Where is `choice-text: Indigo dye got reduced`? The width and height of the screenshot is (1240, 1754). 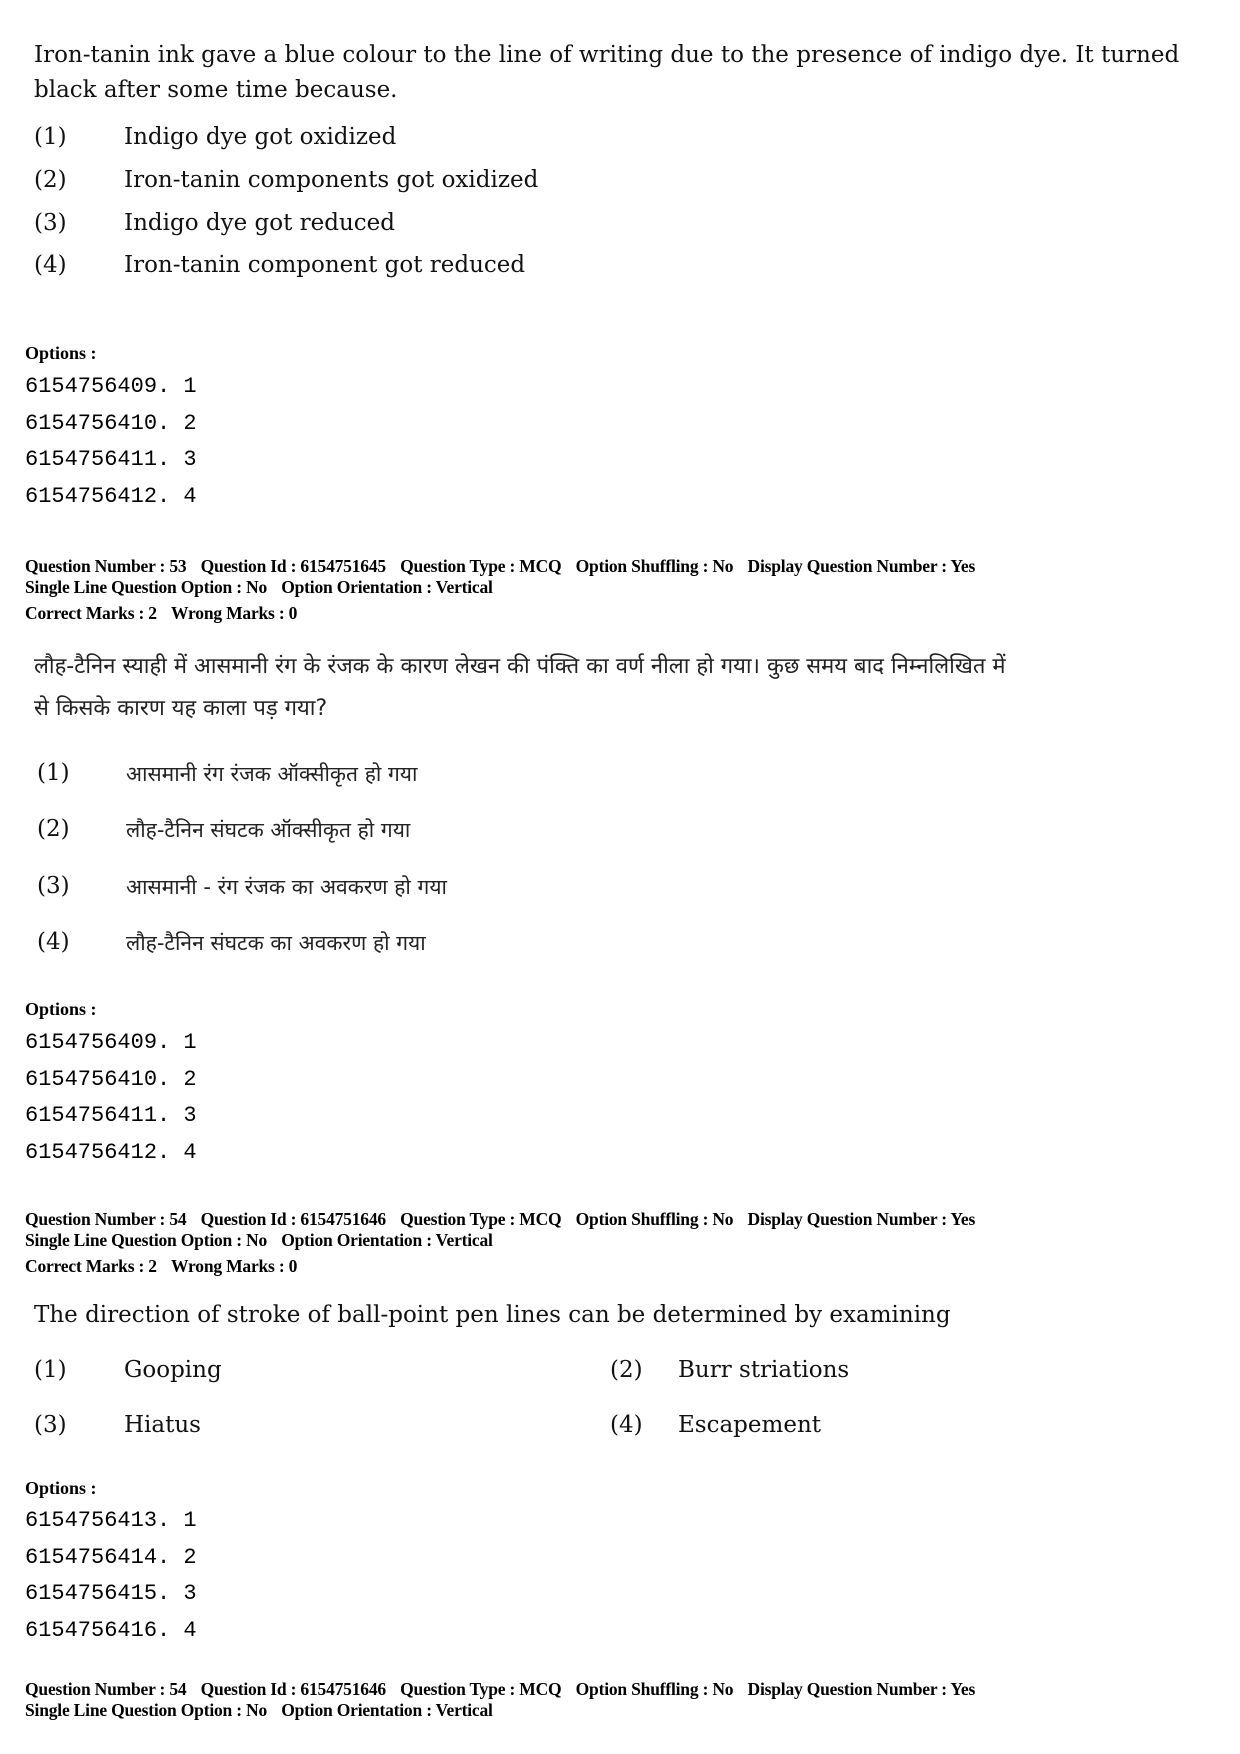 choice-text: Indigo dye got reduced is located at coordinates (259, 223).